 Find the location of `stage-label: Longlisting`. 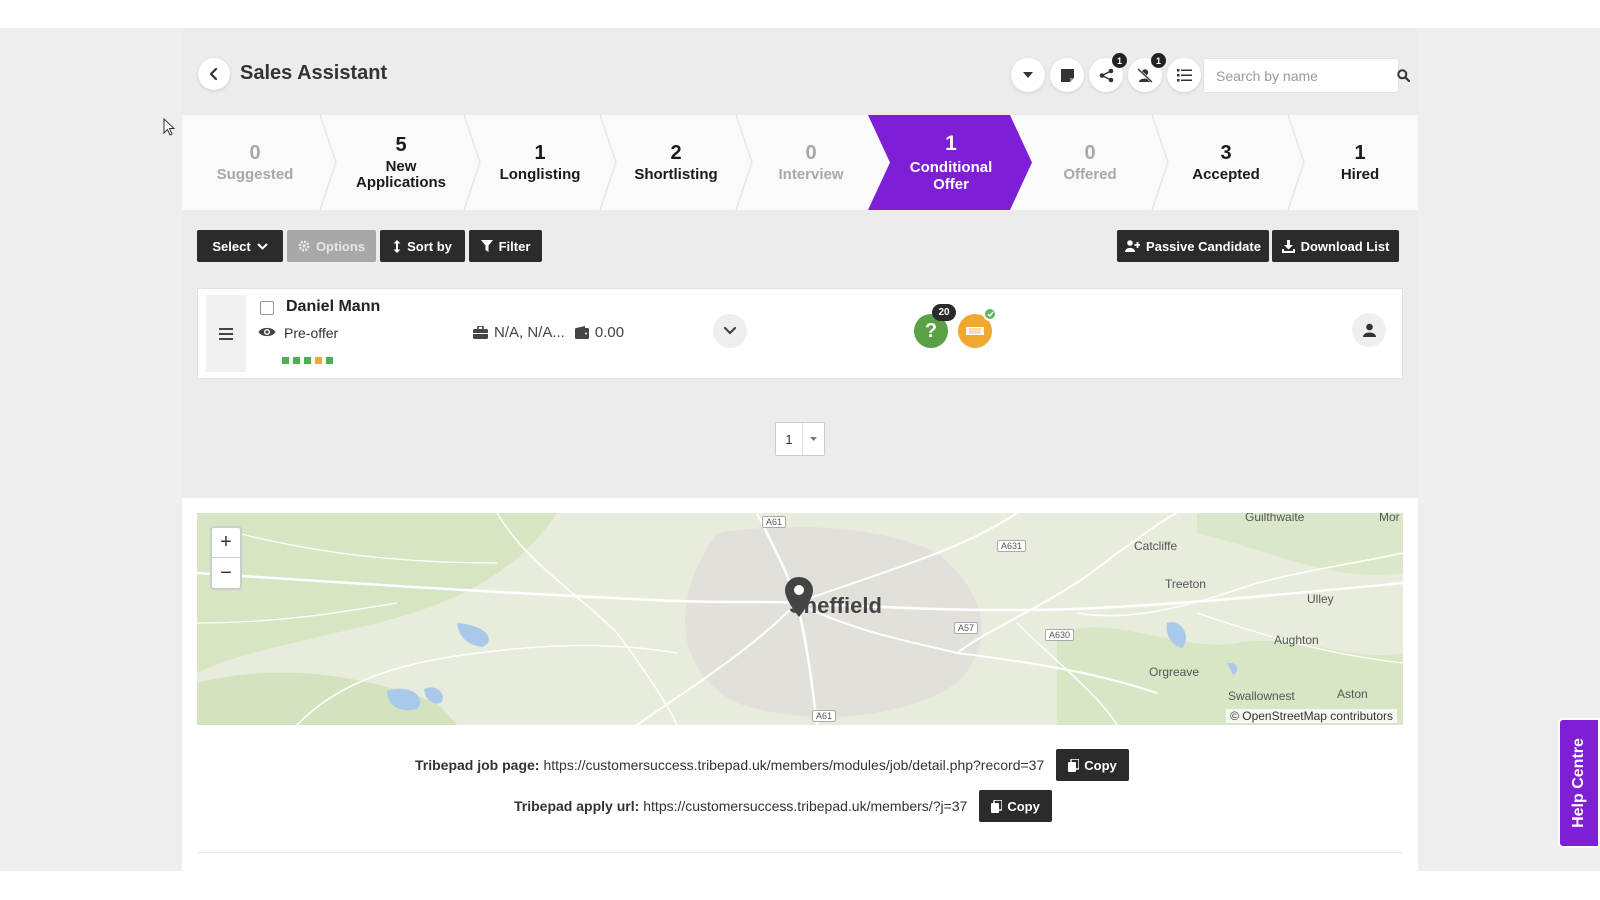

stage-label: Longlisting is located at coordinates (540, 174).